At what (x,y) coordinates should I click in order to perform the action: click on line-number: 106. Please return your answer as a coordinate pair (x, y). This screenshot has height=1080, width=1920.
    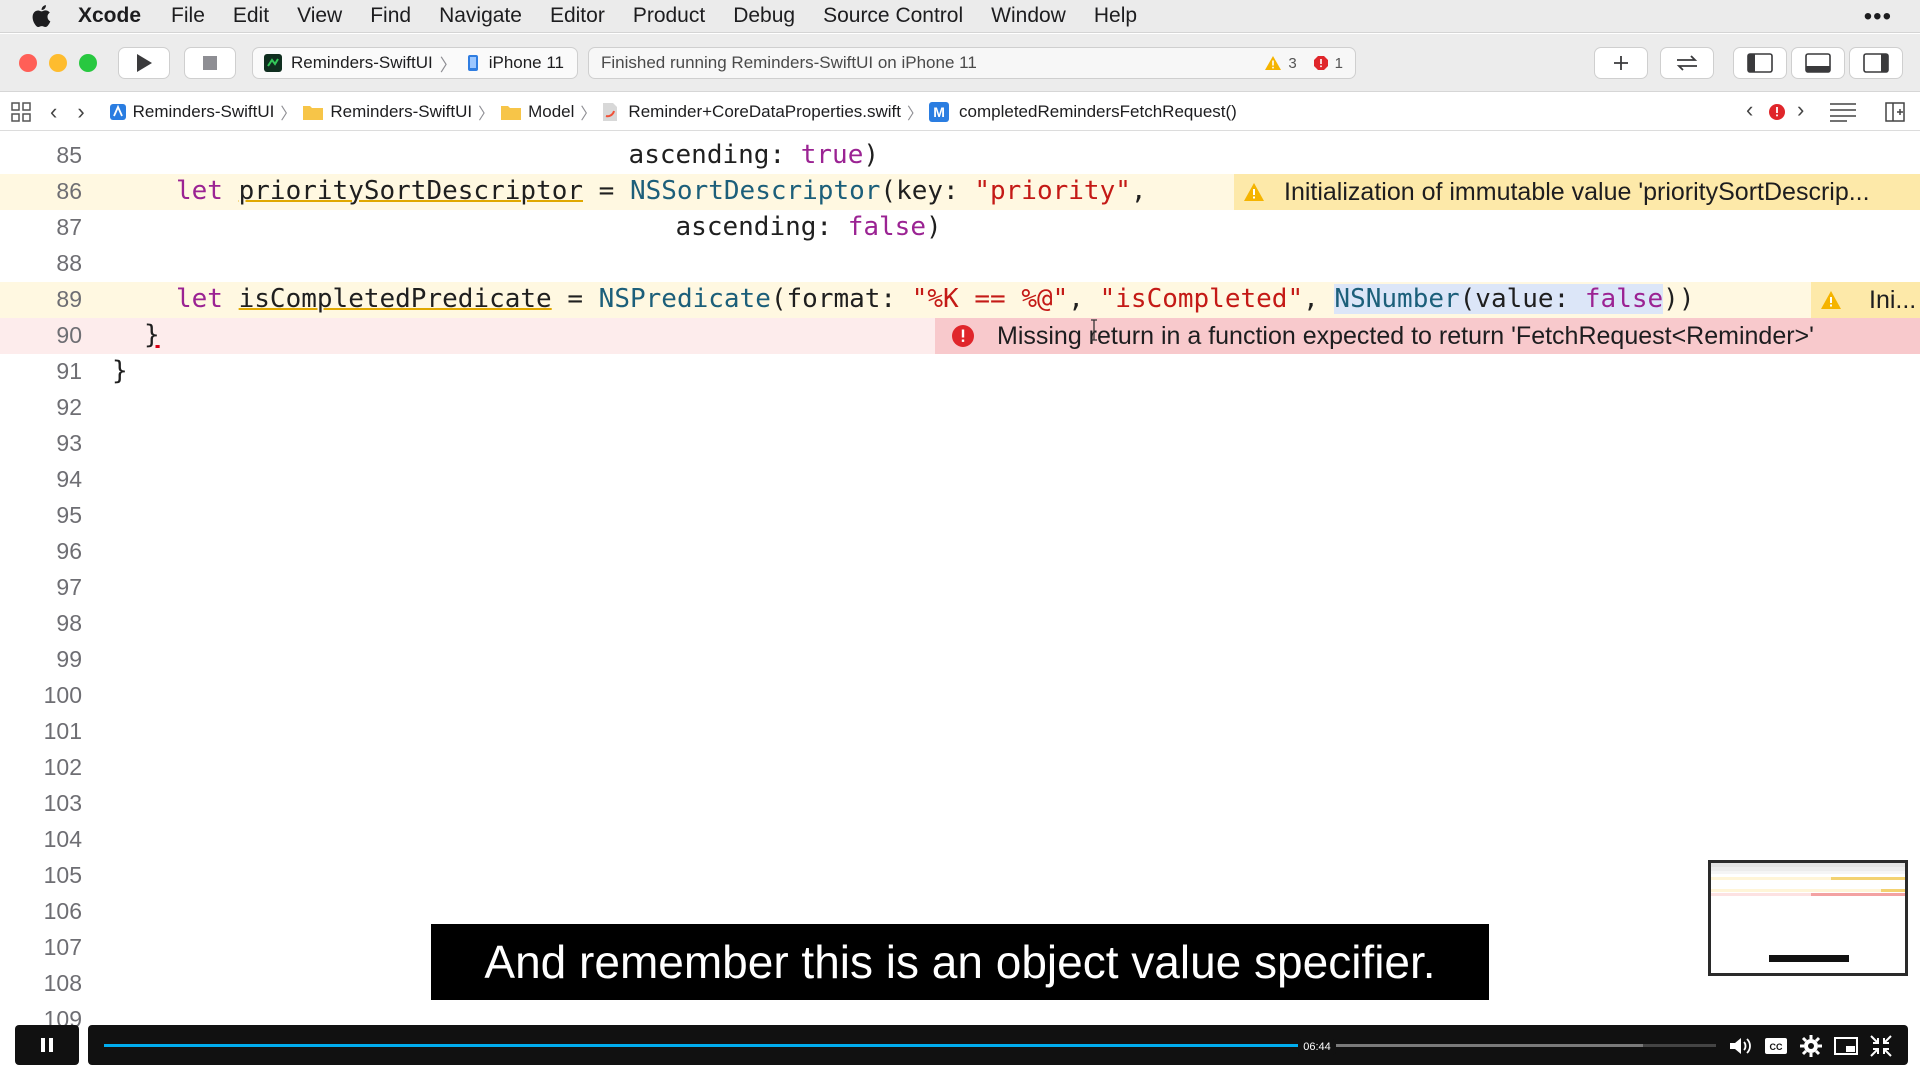
    Looking at the image, I should click on (62, 911).